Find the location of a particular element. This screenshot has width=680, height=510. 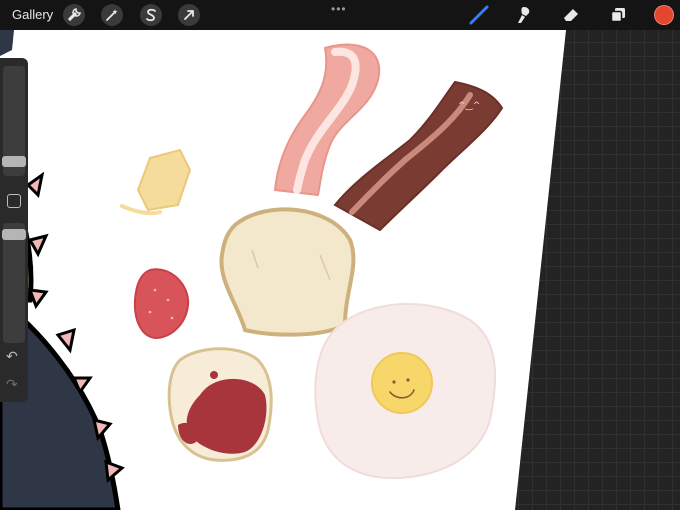

eraser-icon is located at coordinates (571, 15).